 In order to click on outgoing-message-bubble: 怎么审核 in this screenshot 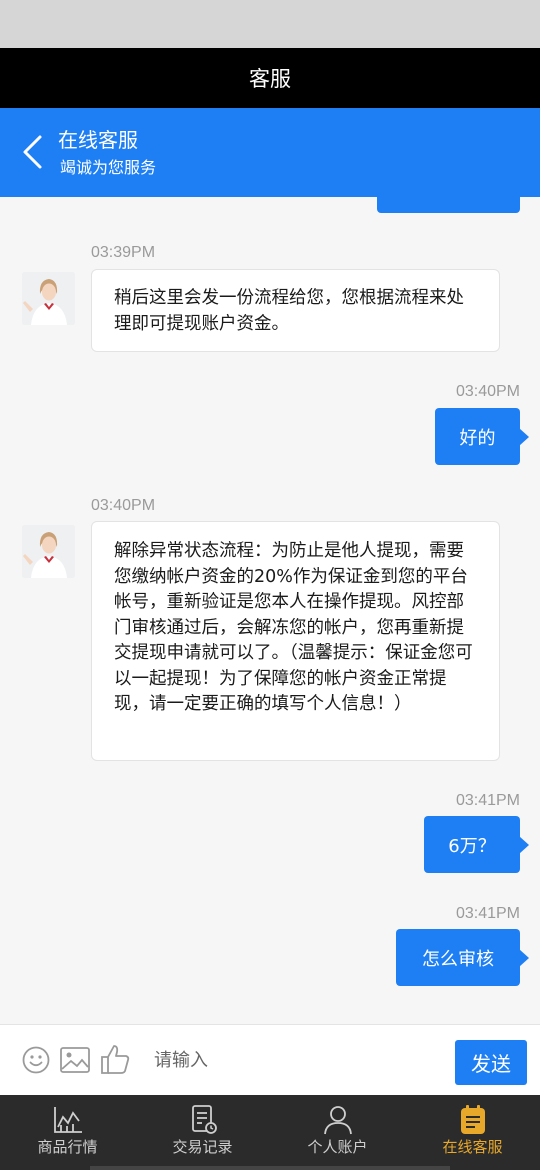, I will do `click(462, 957)`.